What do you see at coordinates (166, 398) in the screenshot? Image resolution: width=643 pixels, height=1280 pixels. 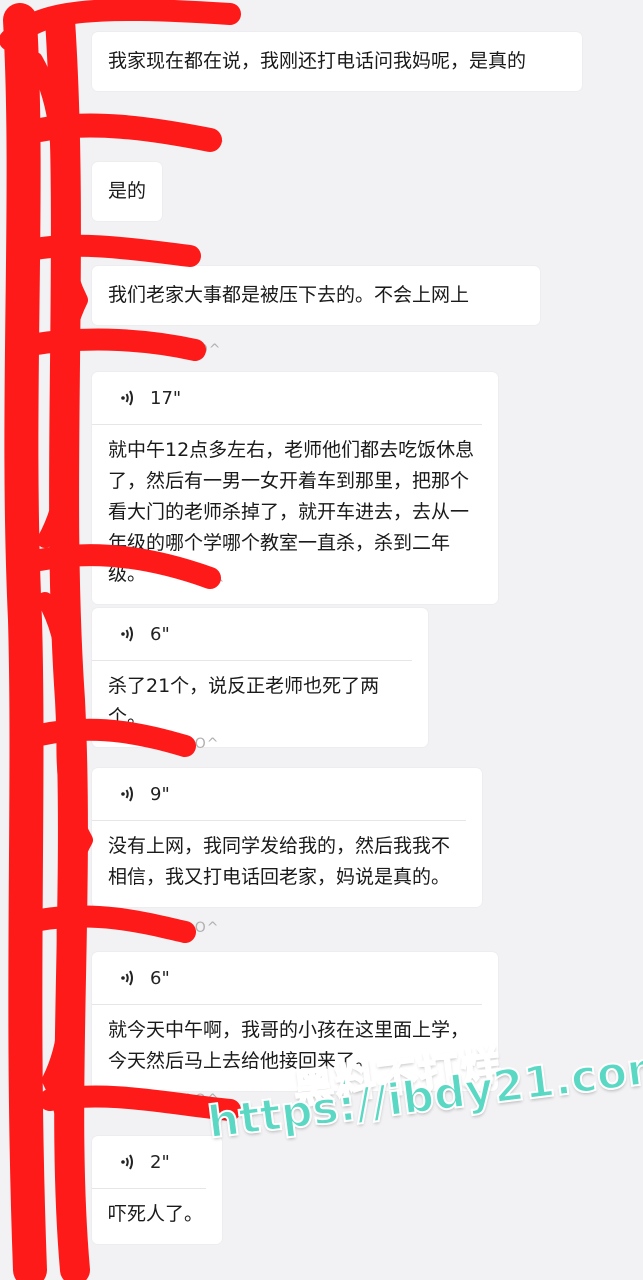 I see `voice-duration: 17"` at bounding box center [166, 398].